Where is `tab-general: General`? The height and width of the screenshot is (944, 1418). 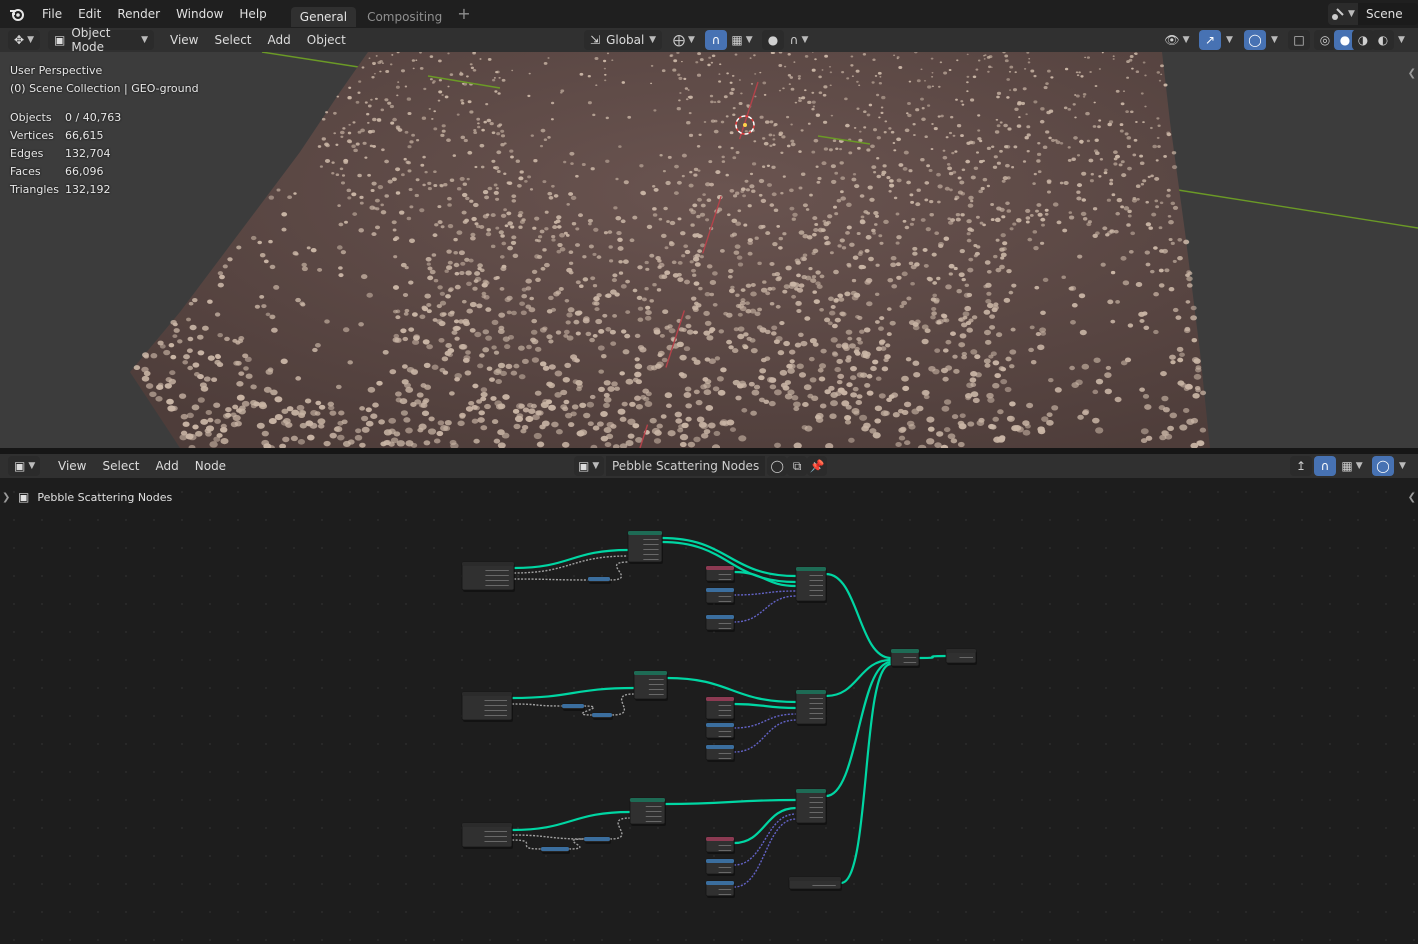
tab-general: General is located at coordinates (323, 17).